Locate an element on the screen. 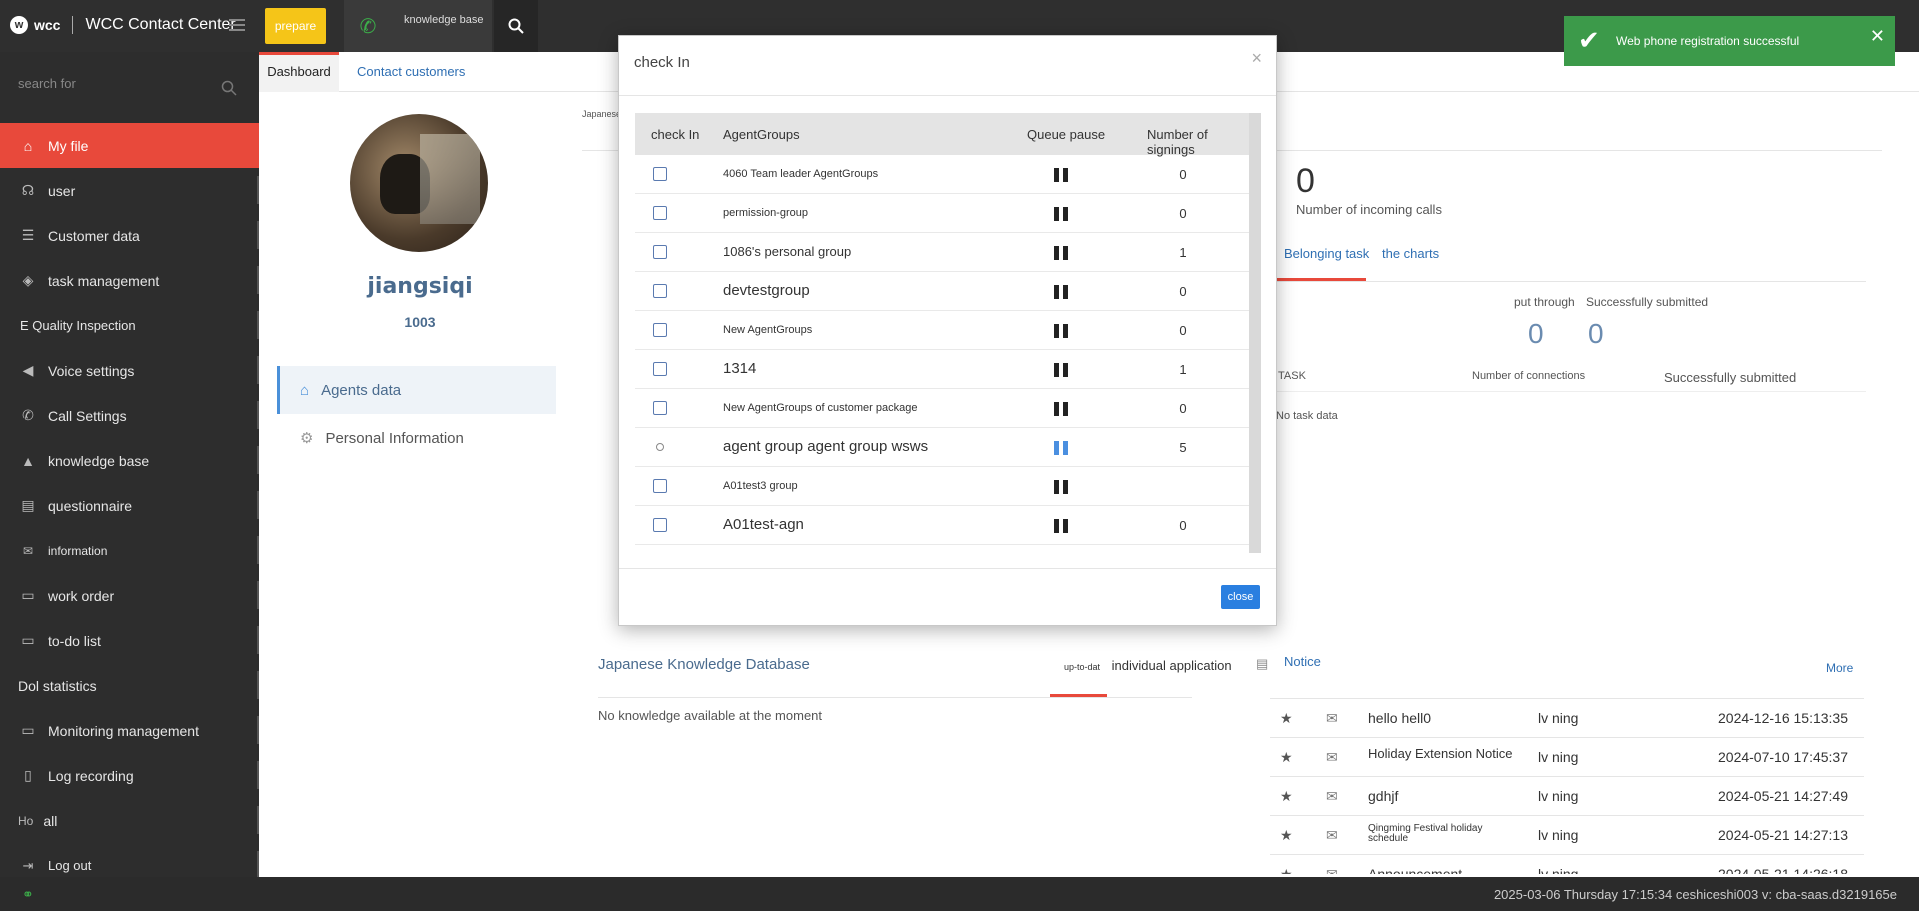  table-row: 1314 1 is located at coordinates (942, 369).